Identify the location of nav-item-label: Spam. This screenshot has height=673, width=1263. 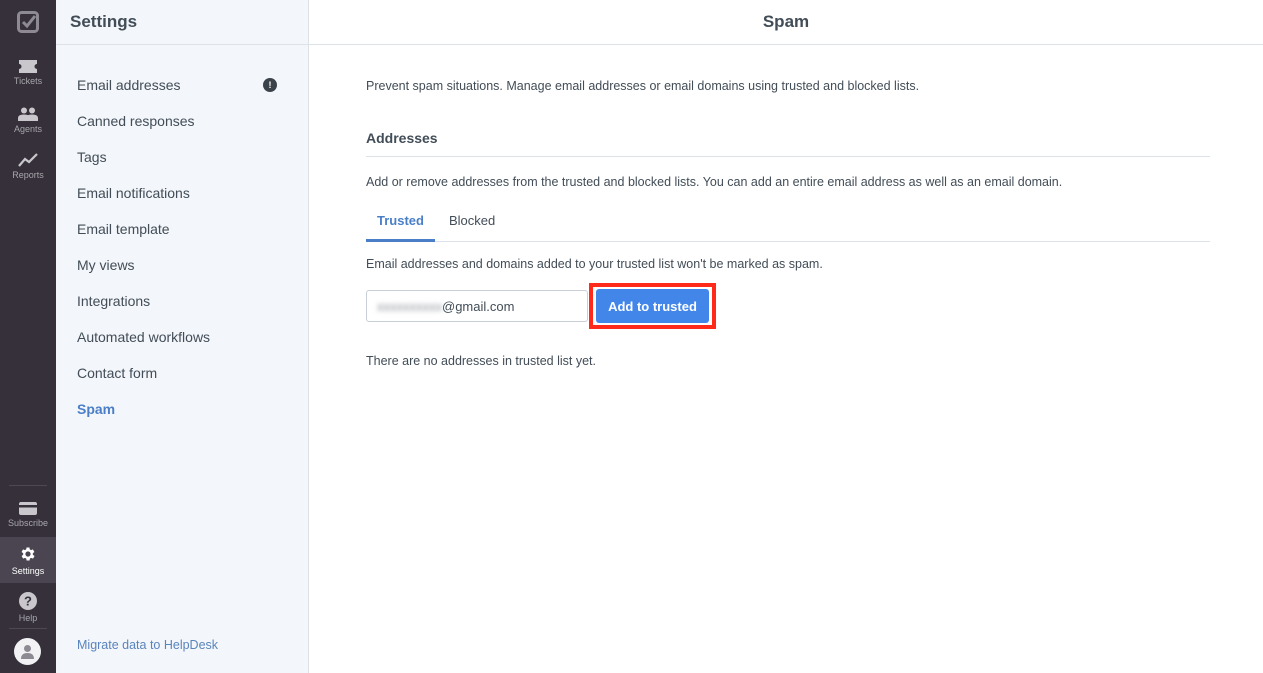
(96, 409).